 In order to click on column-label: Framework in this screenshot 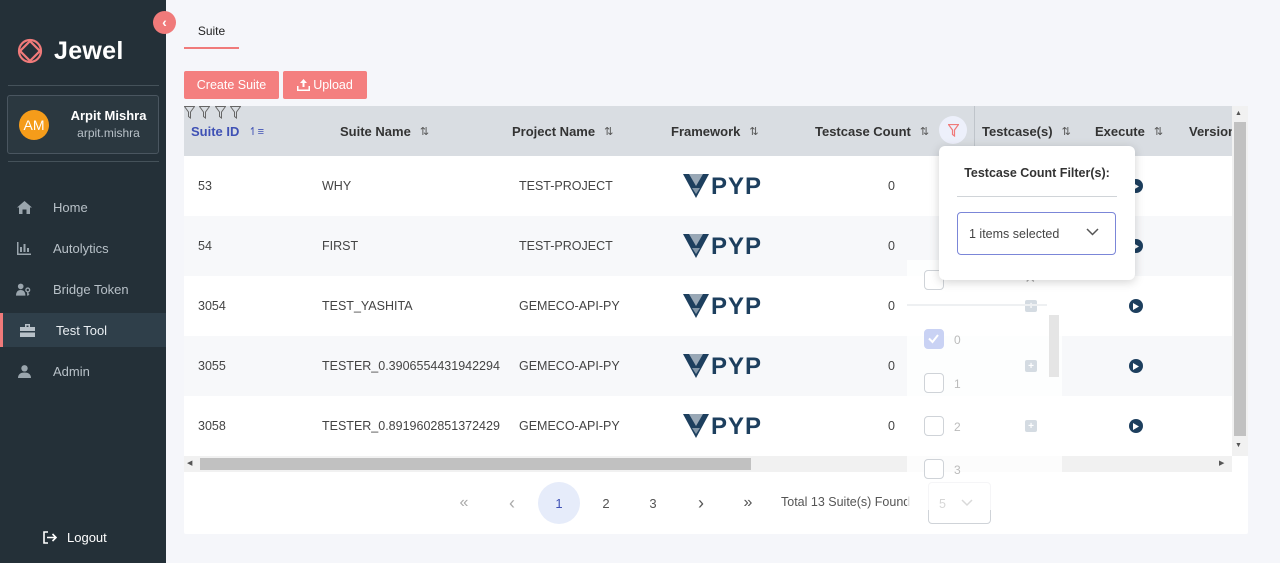, I will do `click(706, 131)`.